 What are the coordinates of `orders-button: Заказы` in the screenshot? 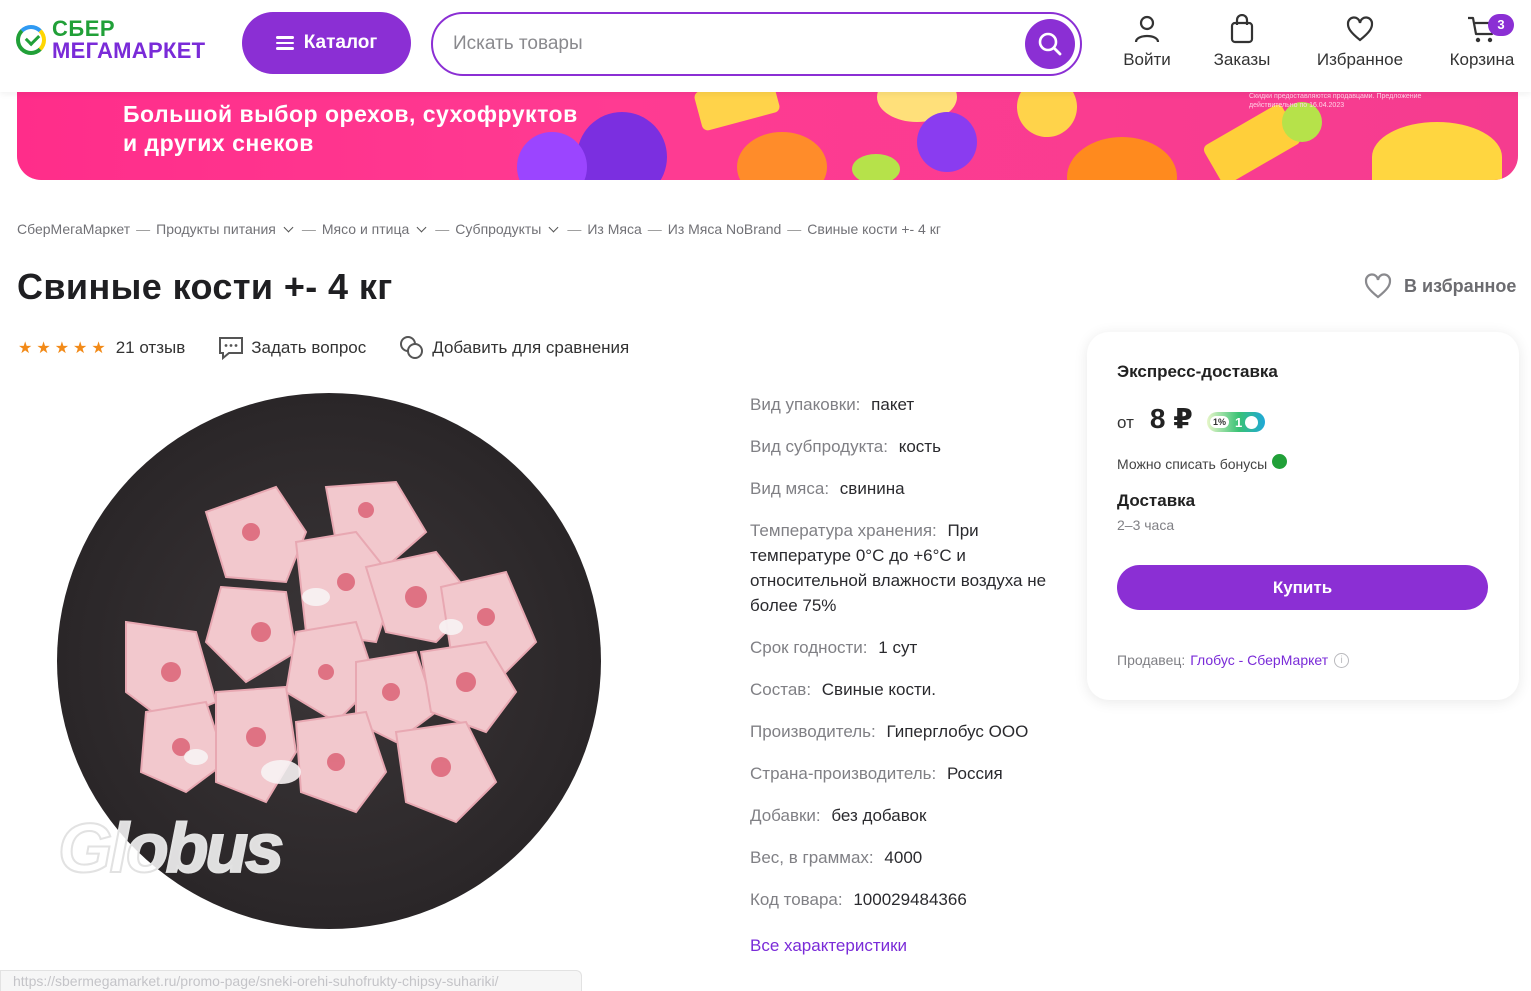 It's located at (1242, 41).